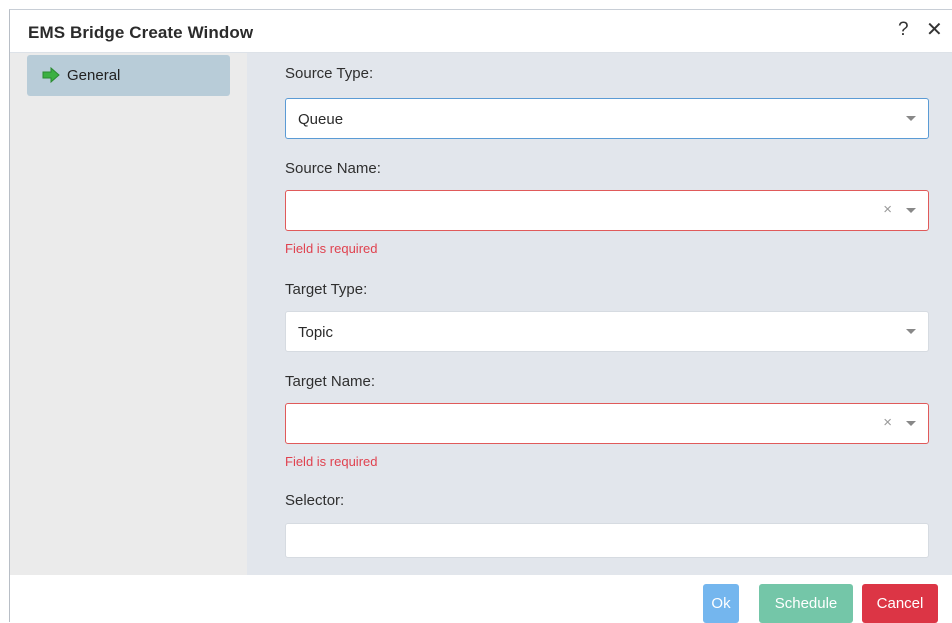 This screenshot has height=623, width=952. What do you see at coordinates (316, 332) in the screenshot?
I see `target-type-value: Topic` at bounding box center [316, 332].